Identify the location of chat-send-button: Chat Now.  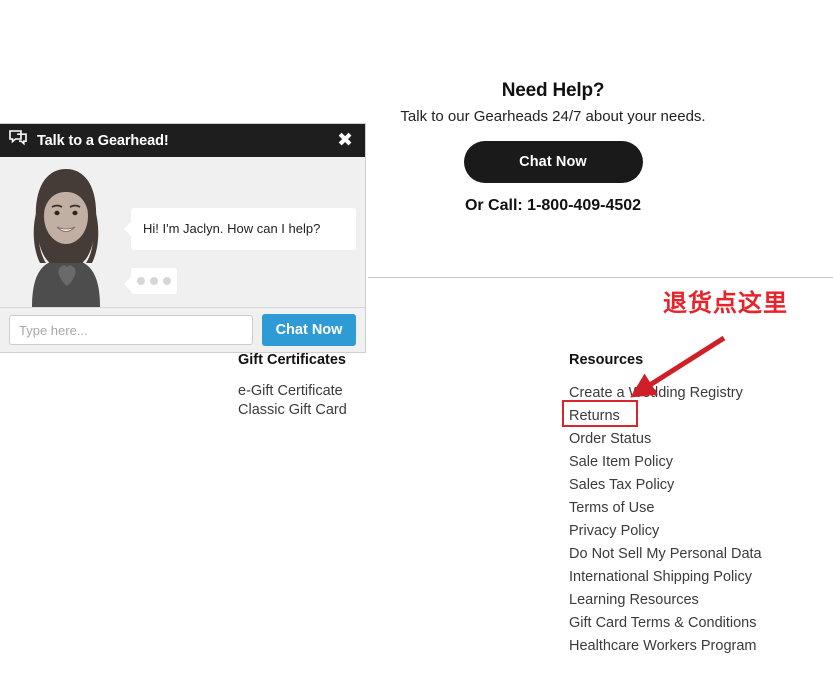
(309, 330).